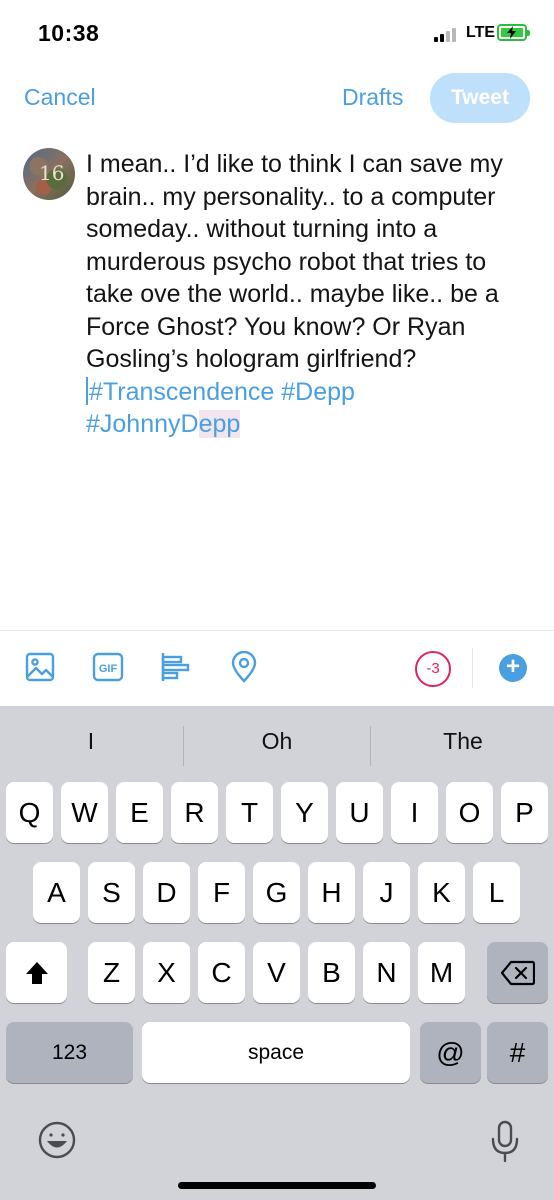 The height and width of the screenshot is (1200, 554). What do you see at coordinates (277, 741) in the screenshot?
I see `suggestion-2: Oh` at bounding box center [277, 741].